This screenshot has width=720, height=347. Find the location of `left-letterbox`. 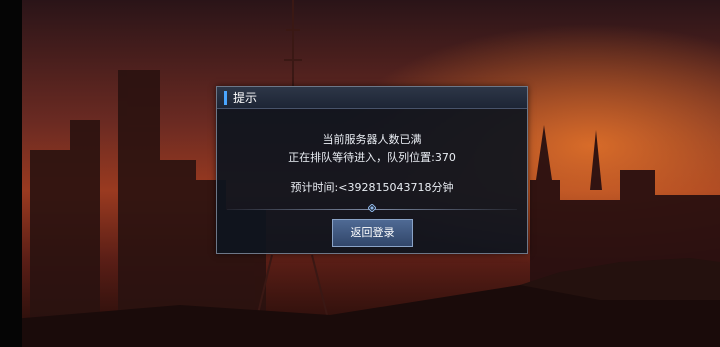

left-letterbox is located at coordinates (11, 173).